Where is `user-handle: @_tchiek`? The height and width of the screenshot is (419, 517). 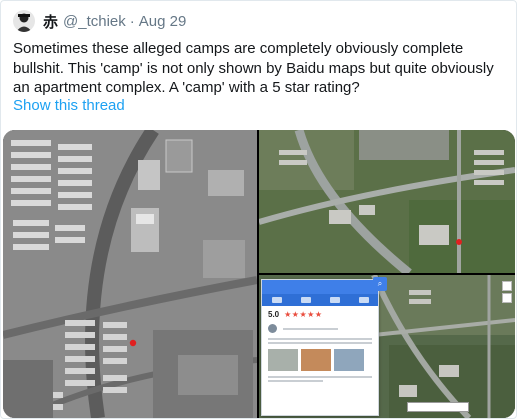 user-handle: @_tchiek is located at coordinates (94, 21).